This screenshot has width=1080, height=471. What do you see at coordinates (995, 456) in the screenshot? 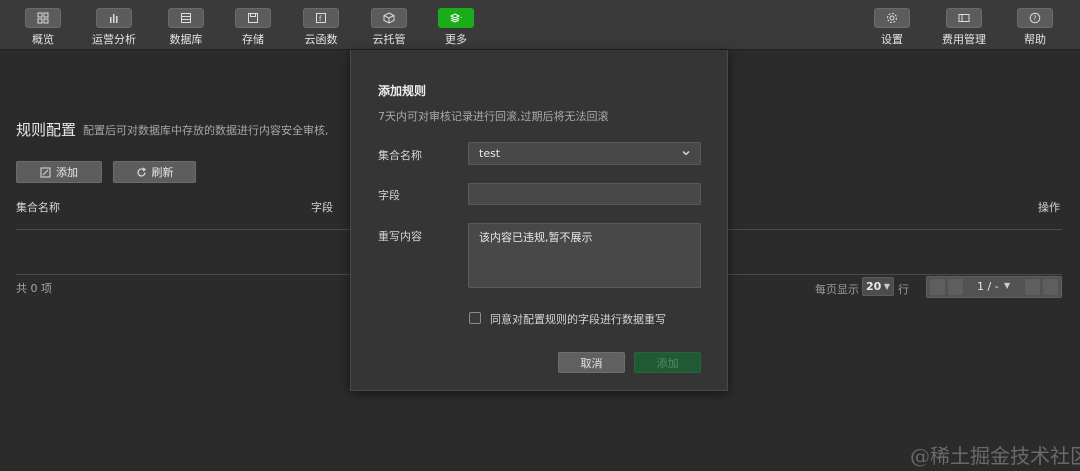
I see `watermark: @稀土掘金技术社区` at bounding box center [995, 456].